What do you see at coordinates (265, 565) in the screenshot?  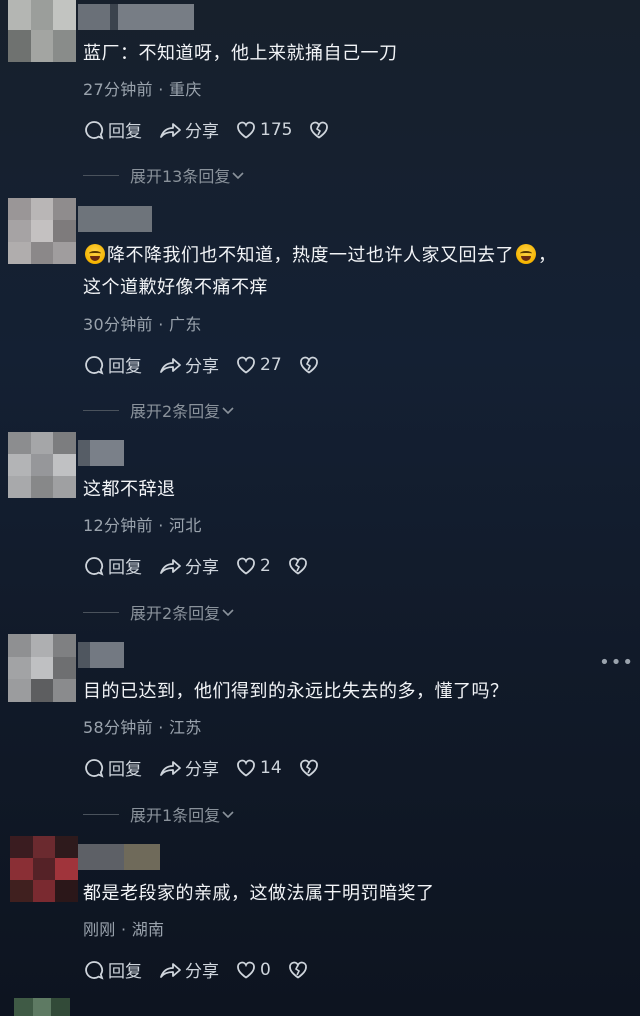 I see `like-count: 2` at bounding box center [265, 565].